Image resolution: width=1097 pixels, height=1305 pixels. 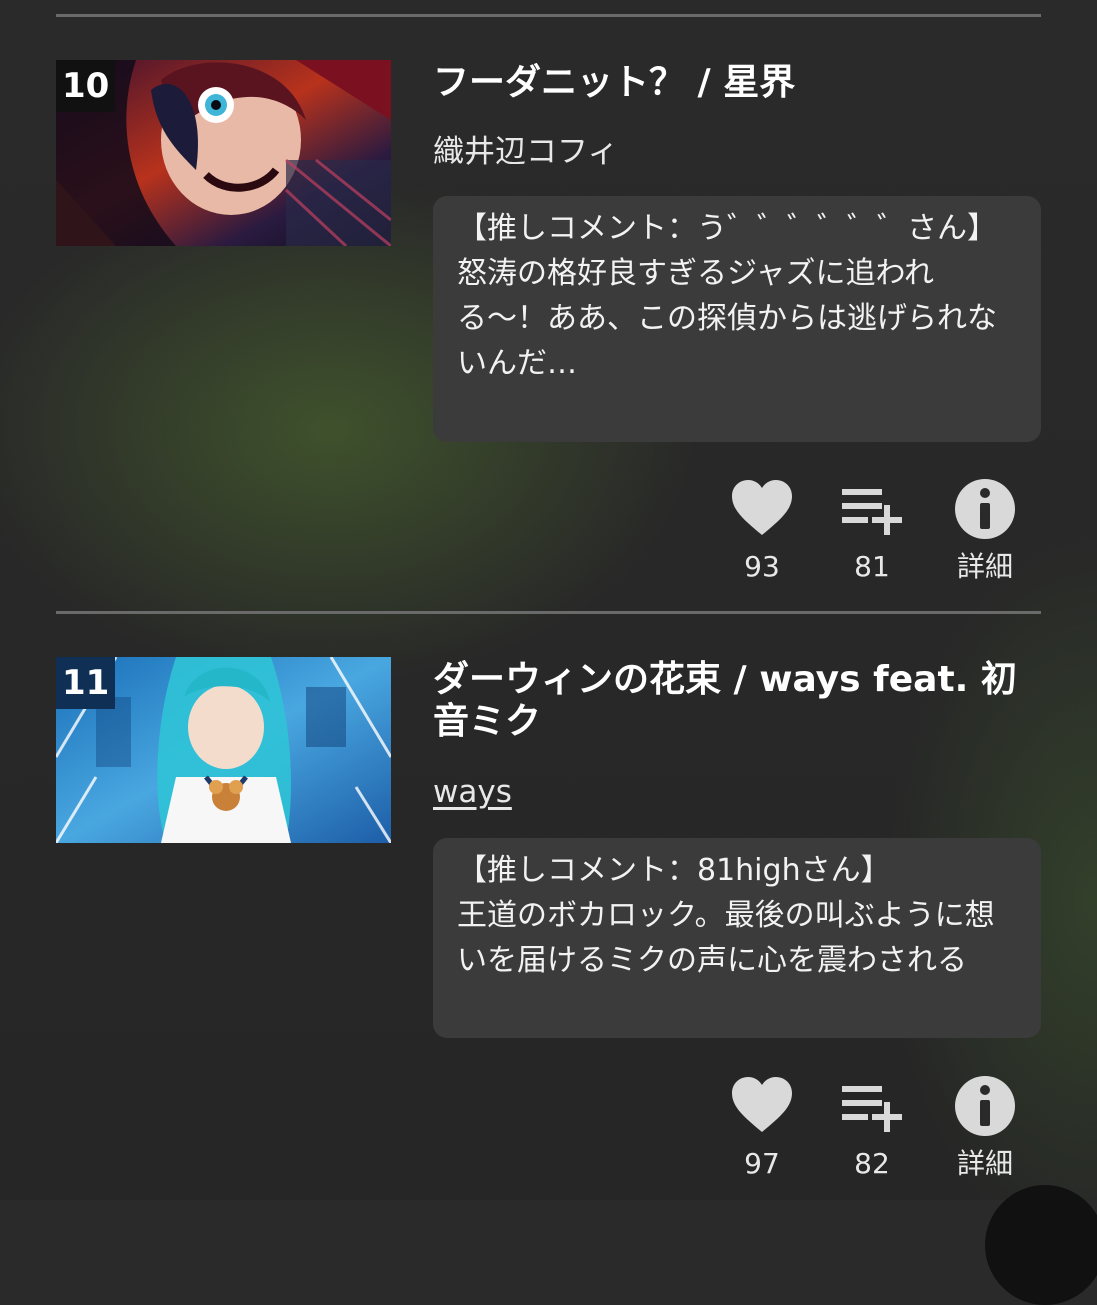 I want to click on like-button: 93, so click(x=762, y=530).